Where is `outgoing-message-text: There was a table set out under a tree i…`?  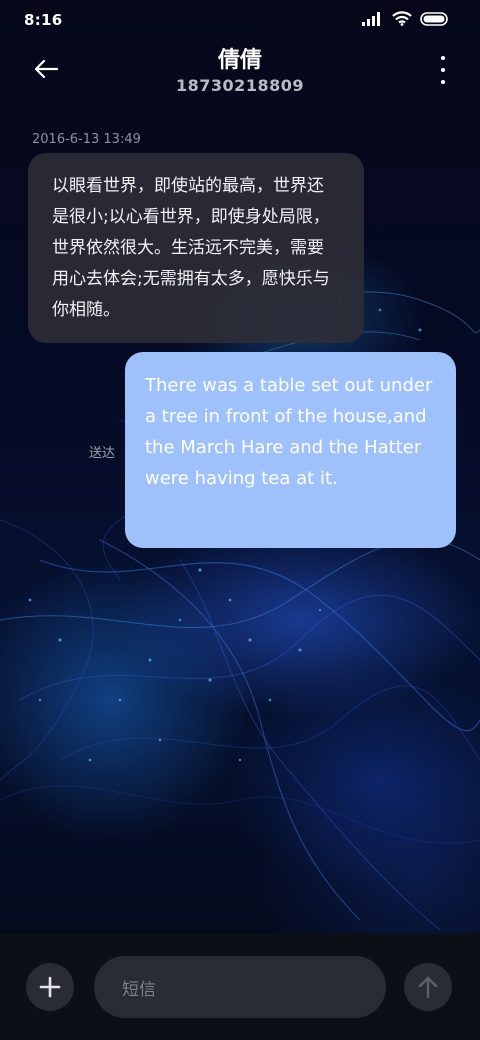
outgoing-message-text: There was a table set out under a tree i… is located at coordinates (289, 432).